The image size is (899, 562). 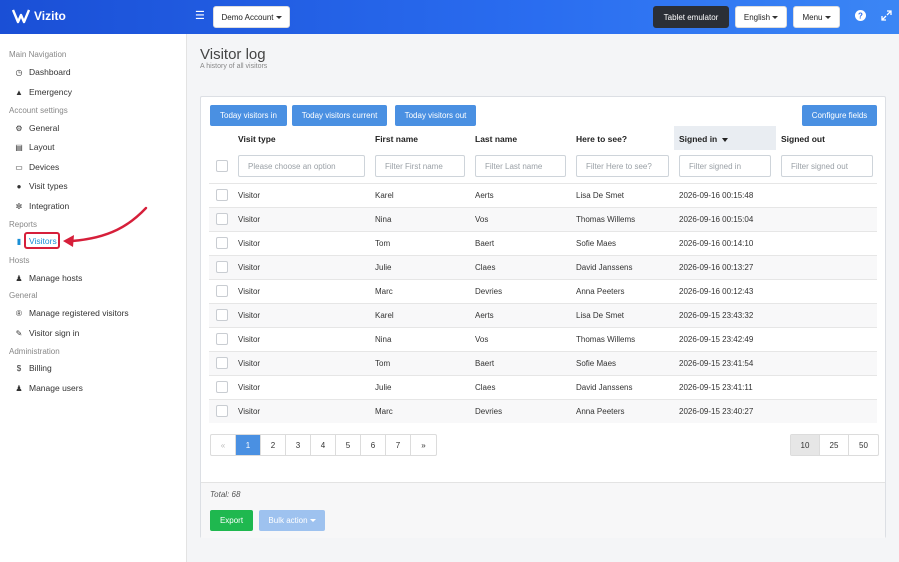 What do you see at coordinates (775, 17) in the screenshot?
I see `chevron-down-icon` at bounding box center [775, 17].